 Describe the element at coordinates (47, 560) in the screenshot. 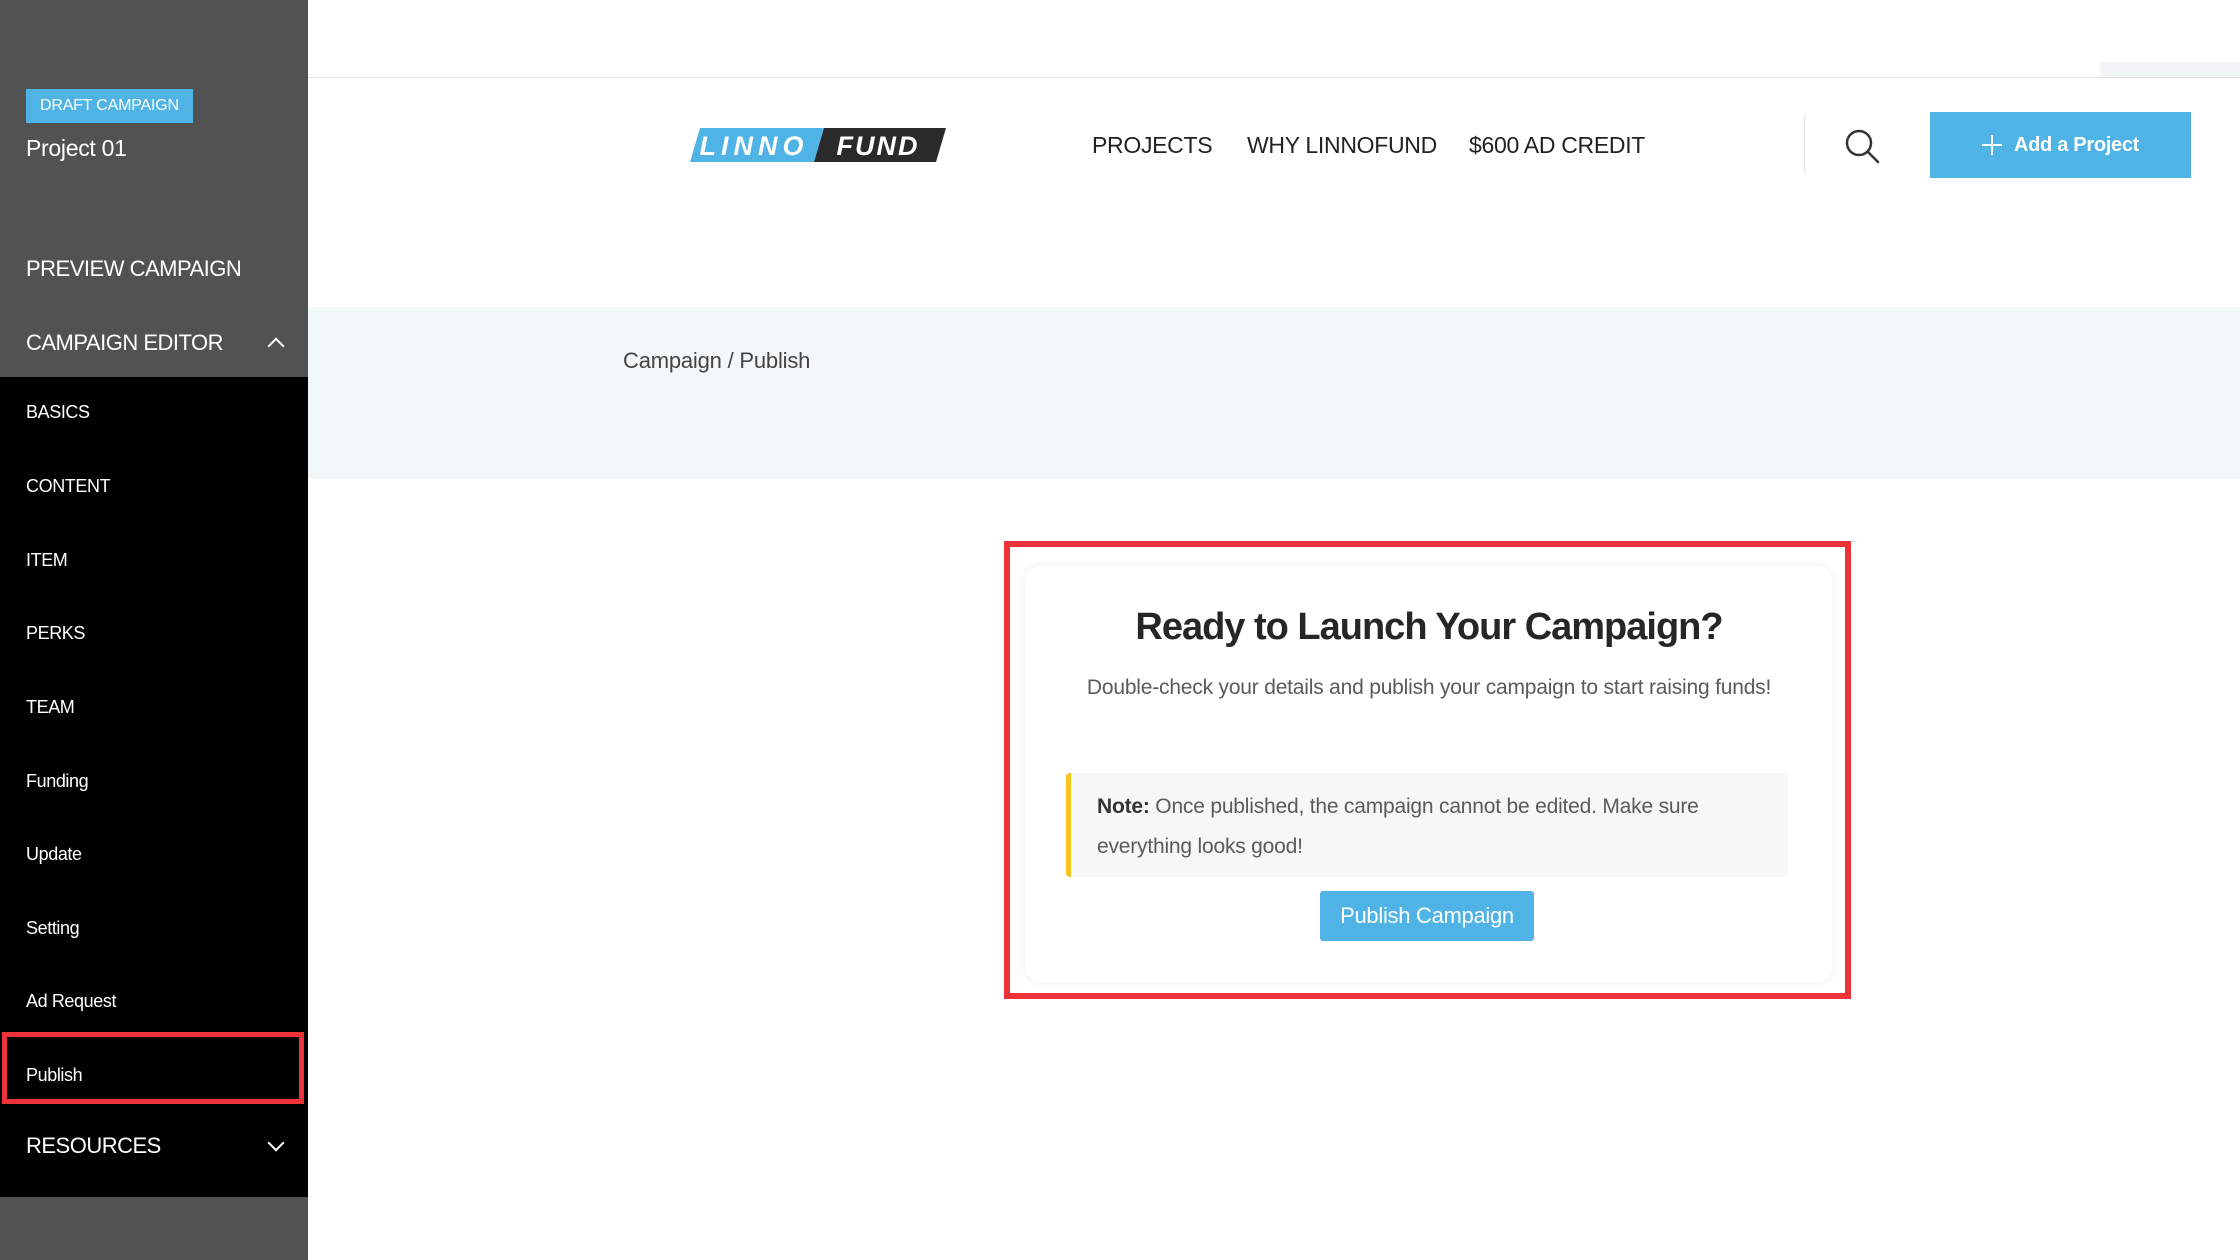

I see `sidebar-item-item: ITEM` at that location.